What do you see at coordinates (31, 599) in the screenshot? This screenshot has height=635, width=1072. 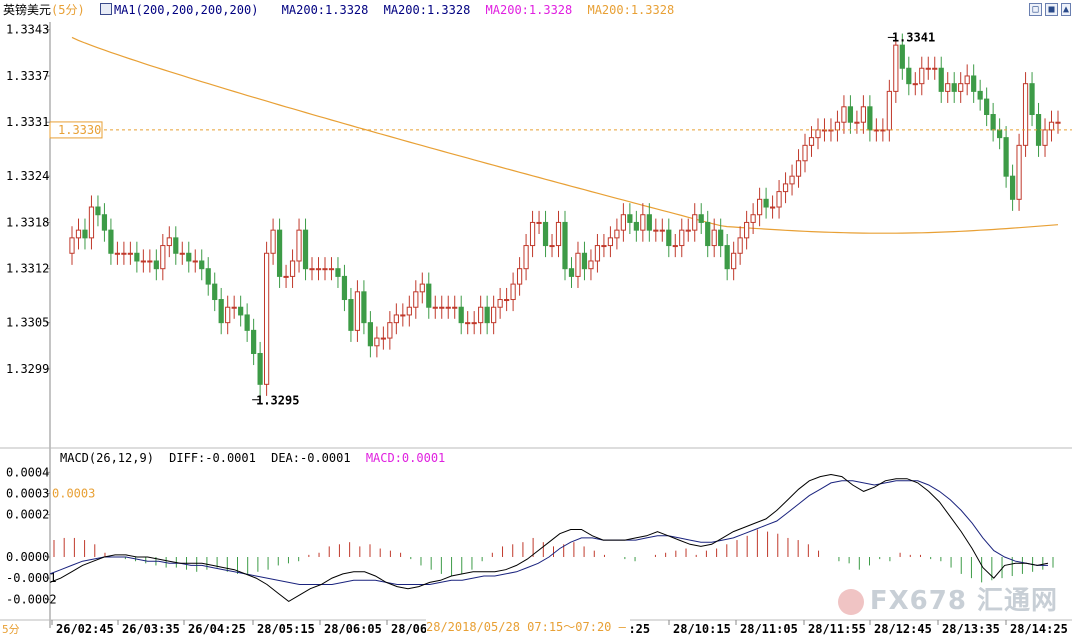 I see `macd-tick-label: -0.0002` at bounding box center [31, 599].